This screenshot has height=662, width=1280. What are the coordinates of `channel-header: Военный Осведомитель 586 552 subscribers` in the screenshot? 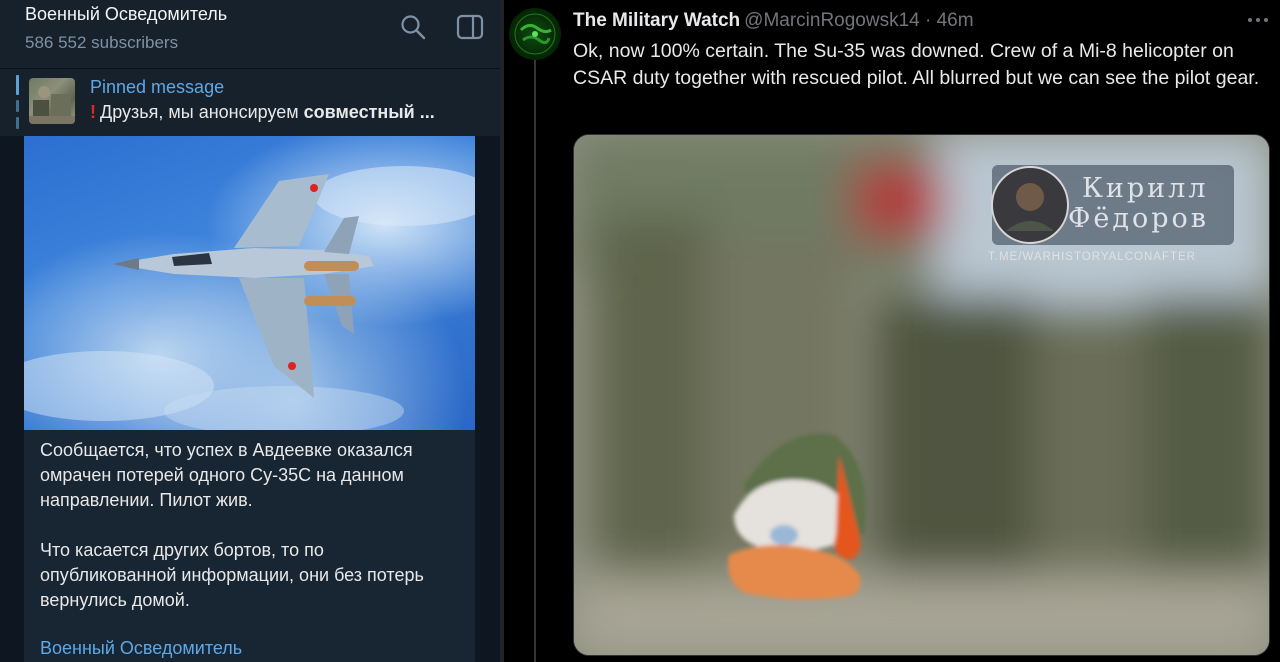 It's located at (250, 34).